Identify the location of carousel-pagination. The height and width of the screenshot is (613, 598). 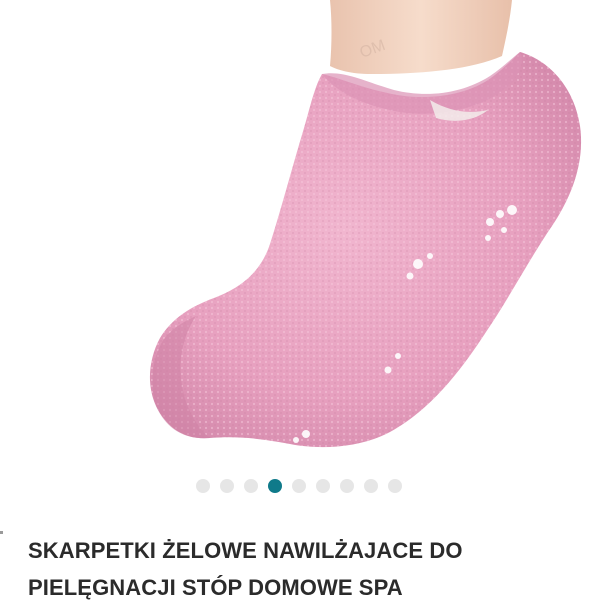
(299, 486).